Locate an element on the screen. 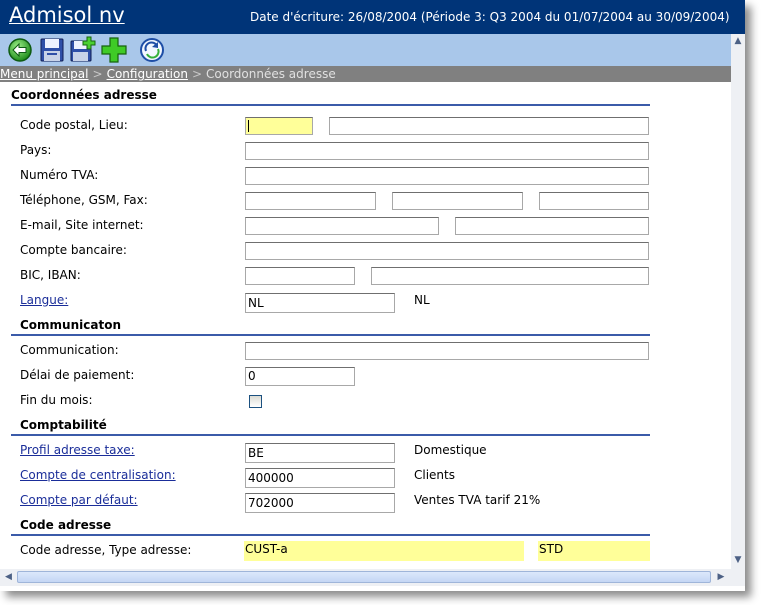 The height and width of the screenshot is (605, 761). vertical-scrollbar: ▲ ▼ is located at coordinates (738, 301).